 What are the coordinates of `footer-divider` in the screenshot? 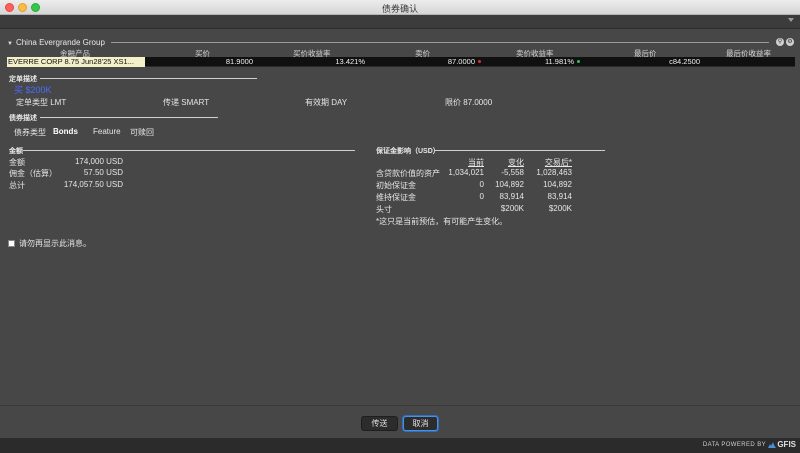 It's located at (400, 405).